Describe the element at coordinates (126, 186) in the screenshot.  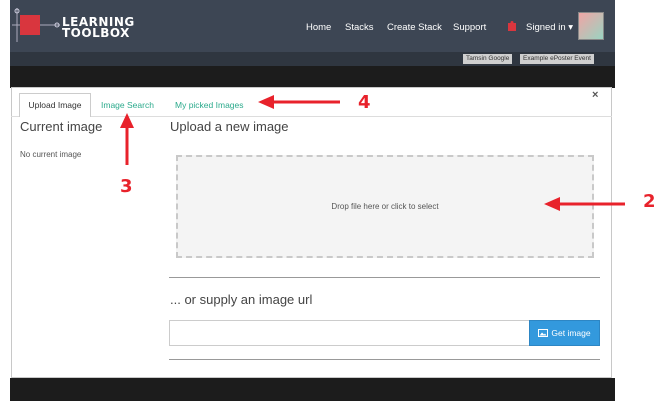
I see `annotation-number-3: 3` at that location.